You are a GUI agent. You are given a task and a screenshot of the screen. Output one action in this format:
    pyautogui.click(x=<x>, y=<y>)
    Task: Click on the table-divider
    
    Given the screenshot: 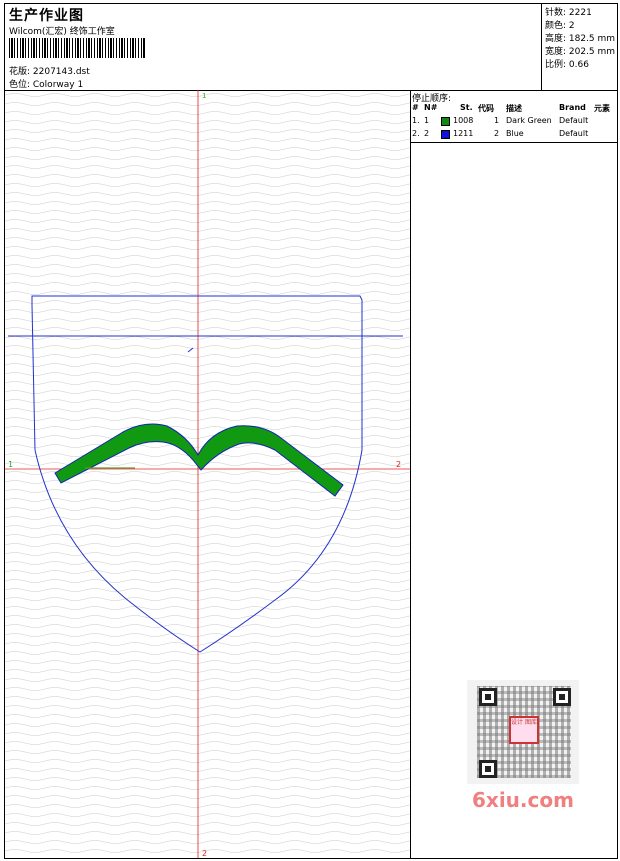 What is the action you would take?
    pyautogui.click(x=513, y=142)
    